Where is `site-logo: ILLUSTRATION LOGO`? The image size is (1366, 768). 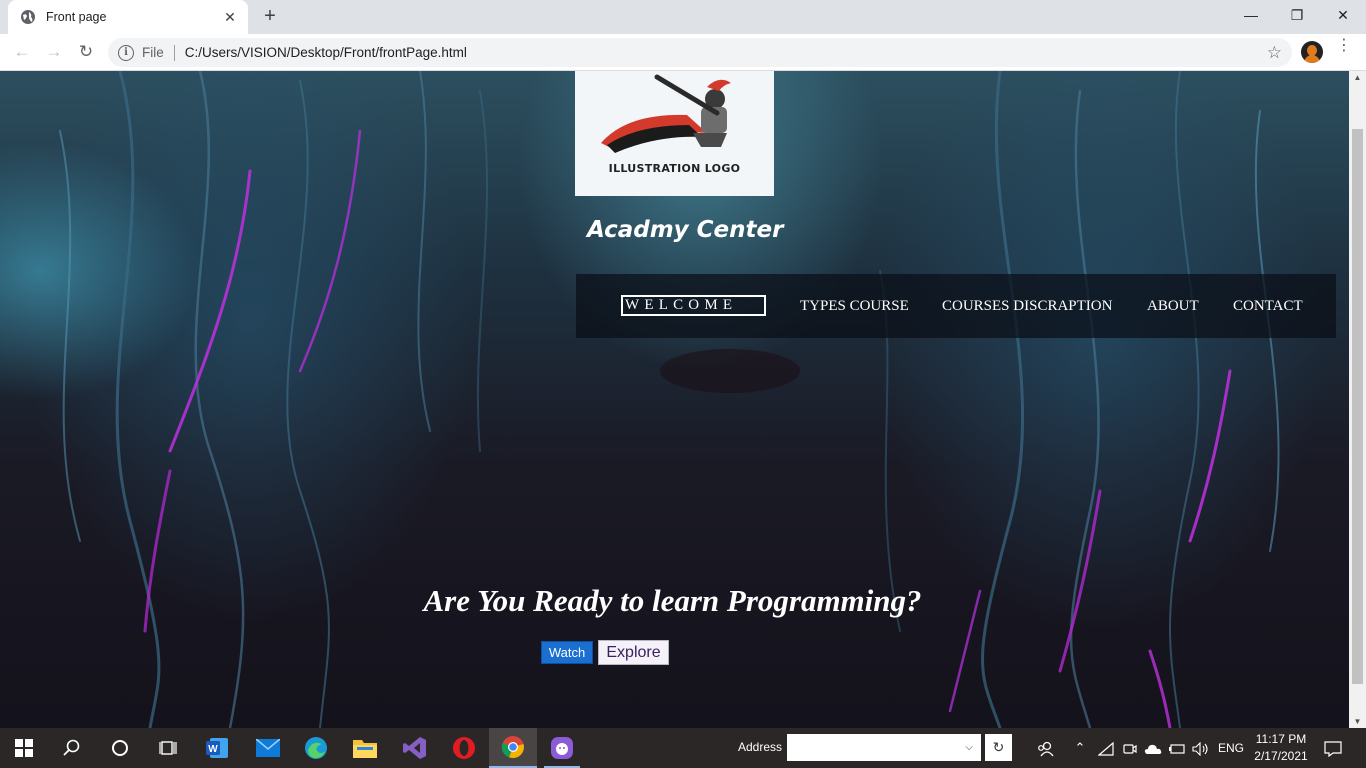
site-logo: ILLUSTRATION LOGO is located at coordinates (674, 133).